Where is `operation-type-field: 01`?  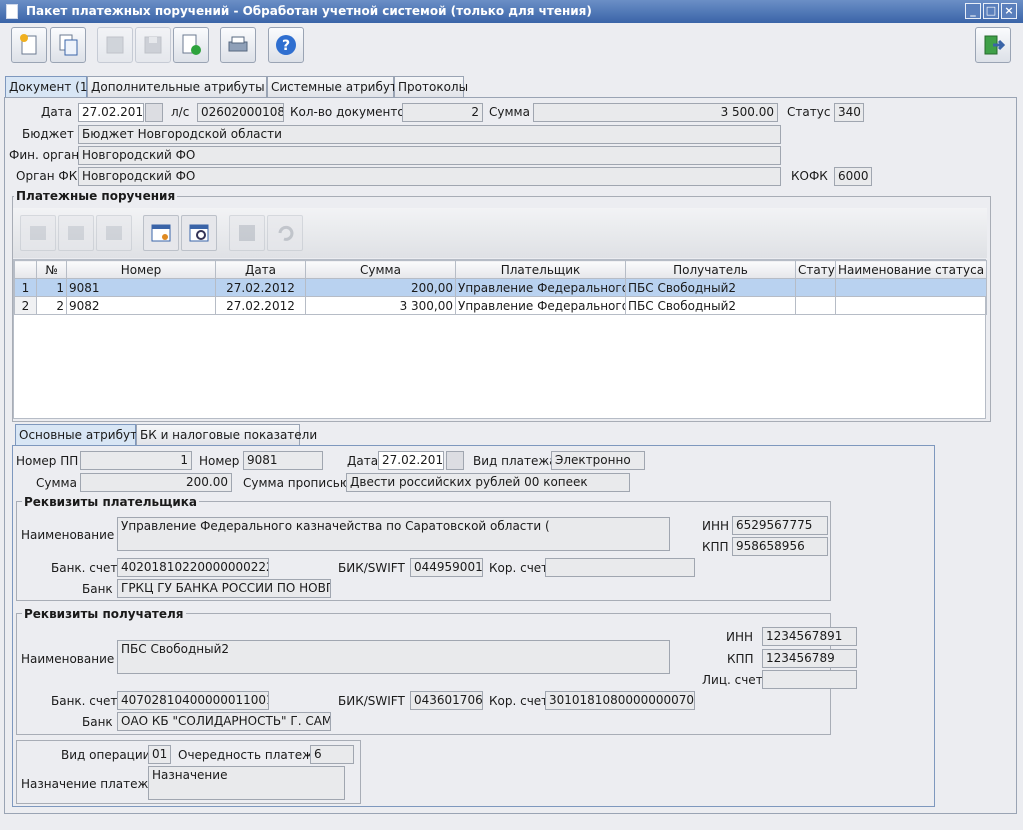
operation-type-field: 01 is located at coordinates (159, 754).